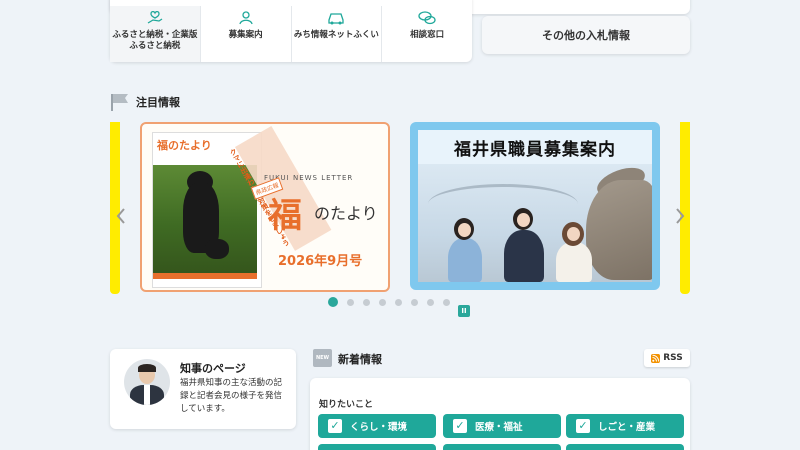 This screenshot has height=450, width=800. Describe the element at coordinates (155, 40) in the screenshot. I see `quick-link-label: ふるさと納税・企業版ふるさと納税` at that location.